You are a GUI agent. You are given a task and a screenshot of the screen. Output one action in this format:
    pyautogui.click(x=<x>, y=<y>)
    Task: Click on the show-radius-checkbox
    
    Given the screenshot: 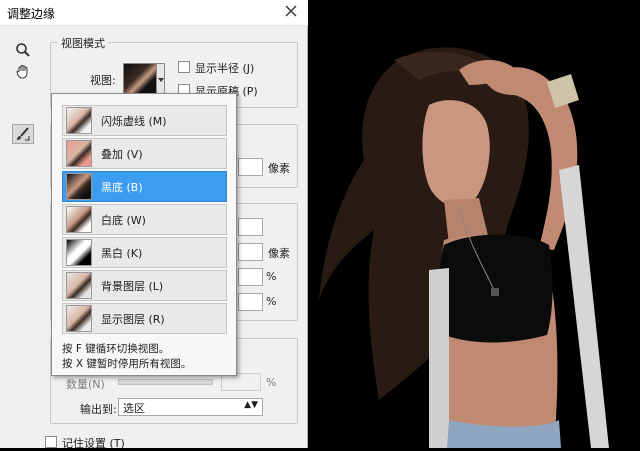 What is the action you would take?
    pyautogui.click(x=184, y=67)
    